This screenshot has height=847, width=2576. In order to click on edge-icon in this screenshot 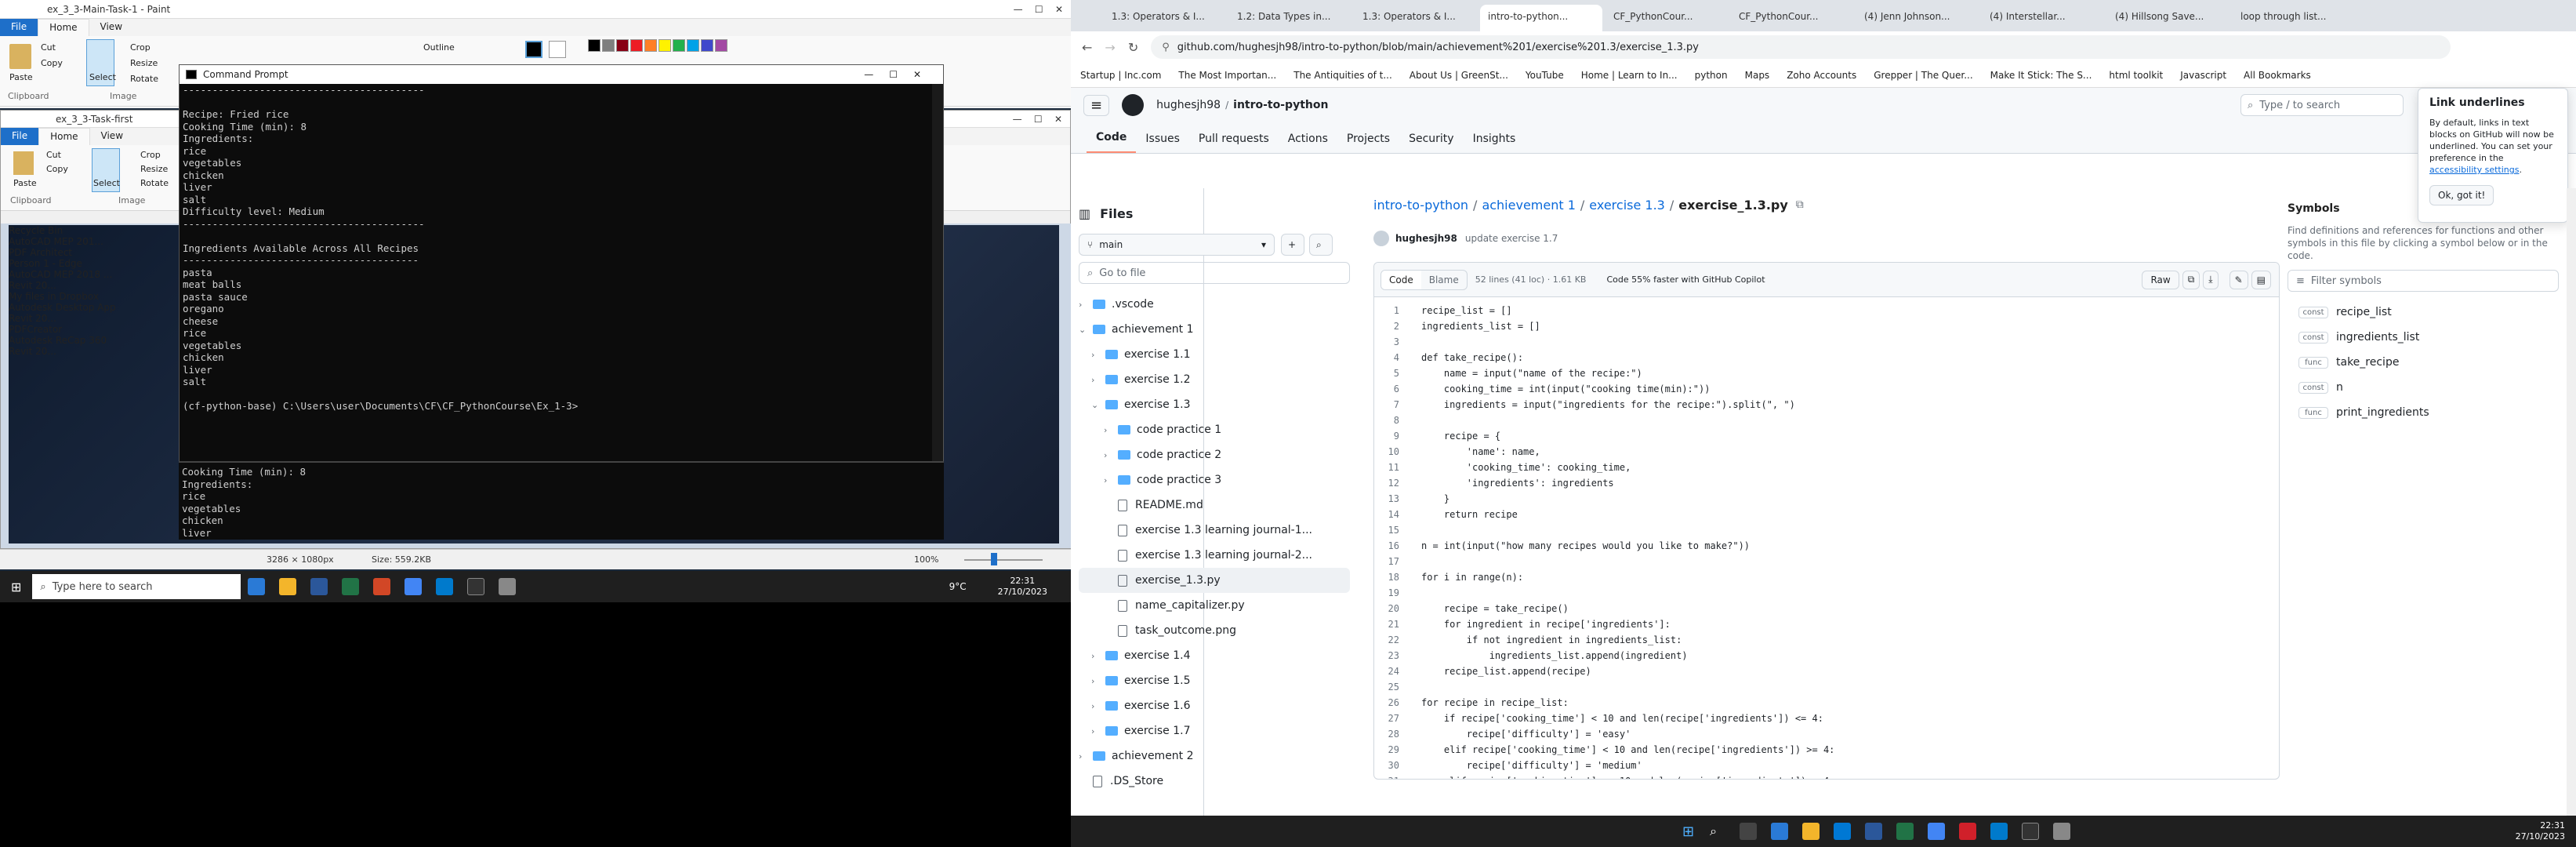, I will do `click(1780, 831)`.